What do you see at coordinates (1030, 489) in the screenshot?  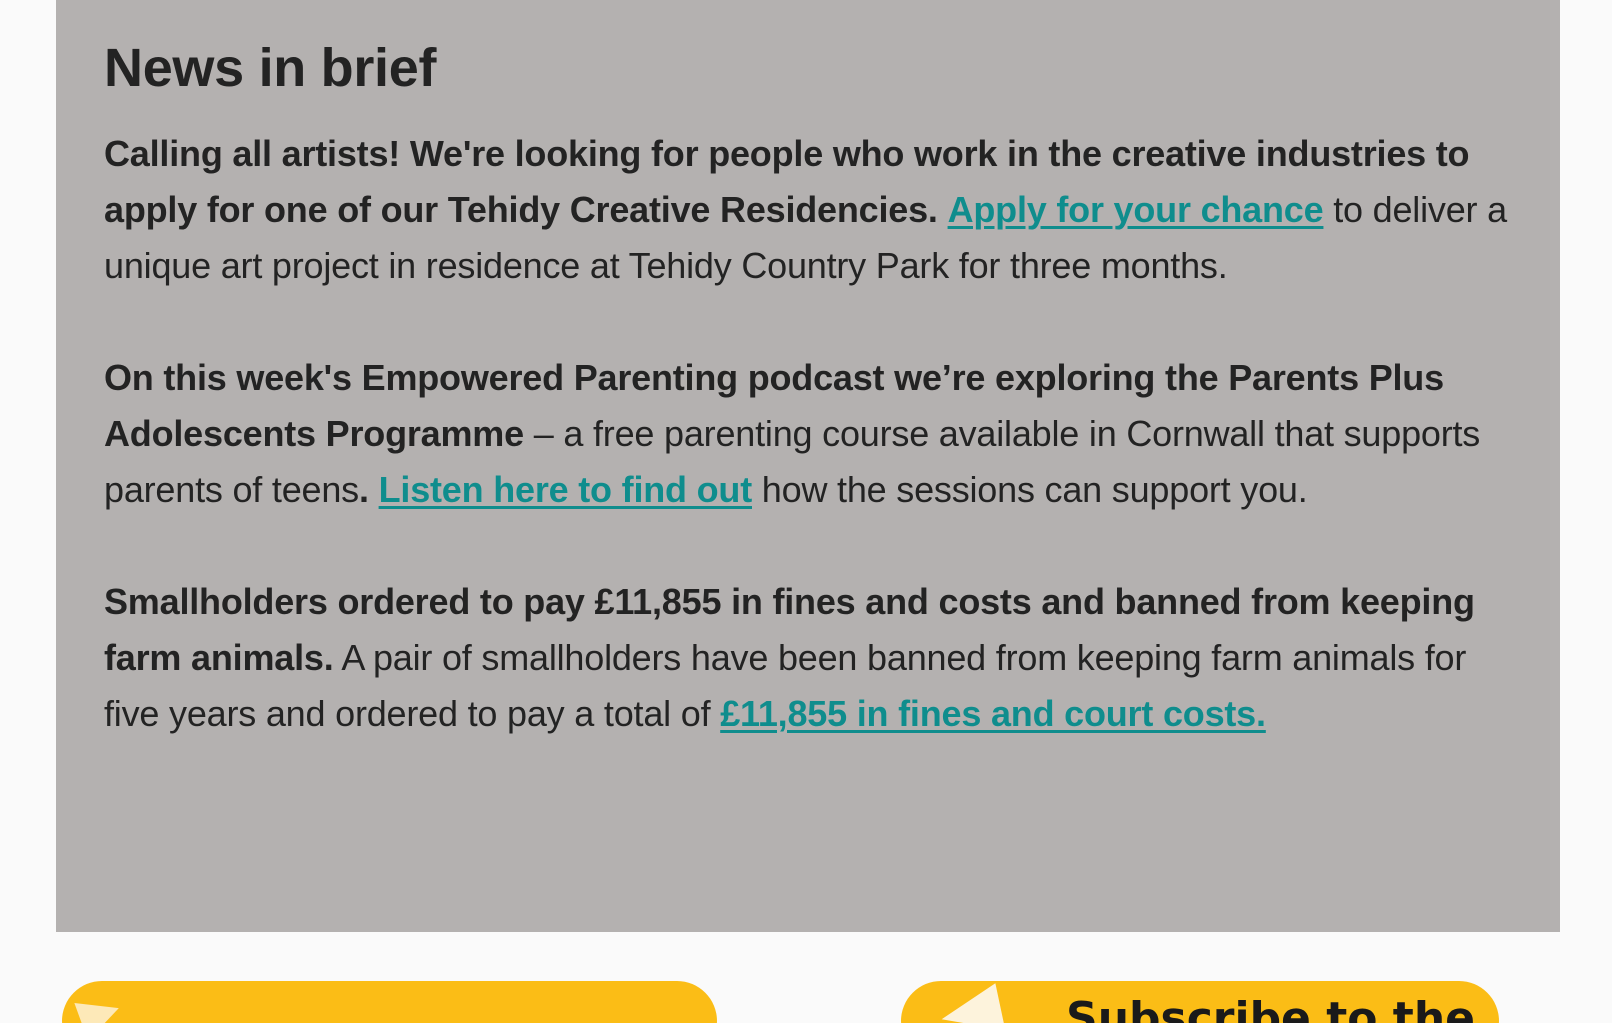 I see `news-item-body: how the sessions can support you.` at bounding box center [1030, 489].